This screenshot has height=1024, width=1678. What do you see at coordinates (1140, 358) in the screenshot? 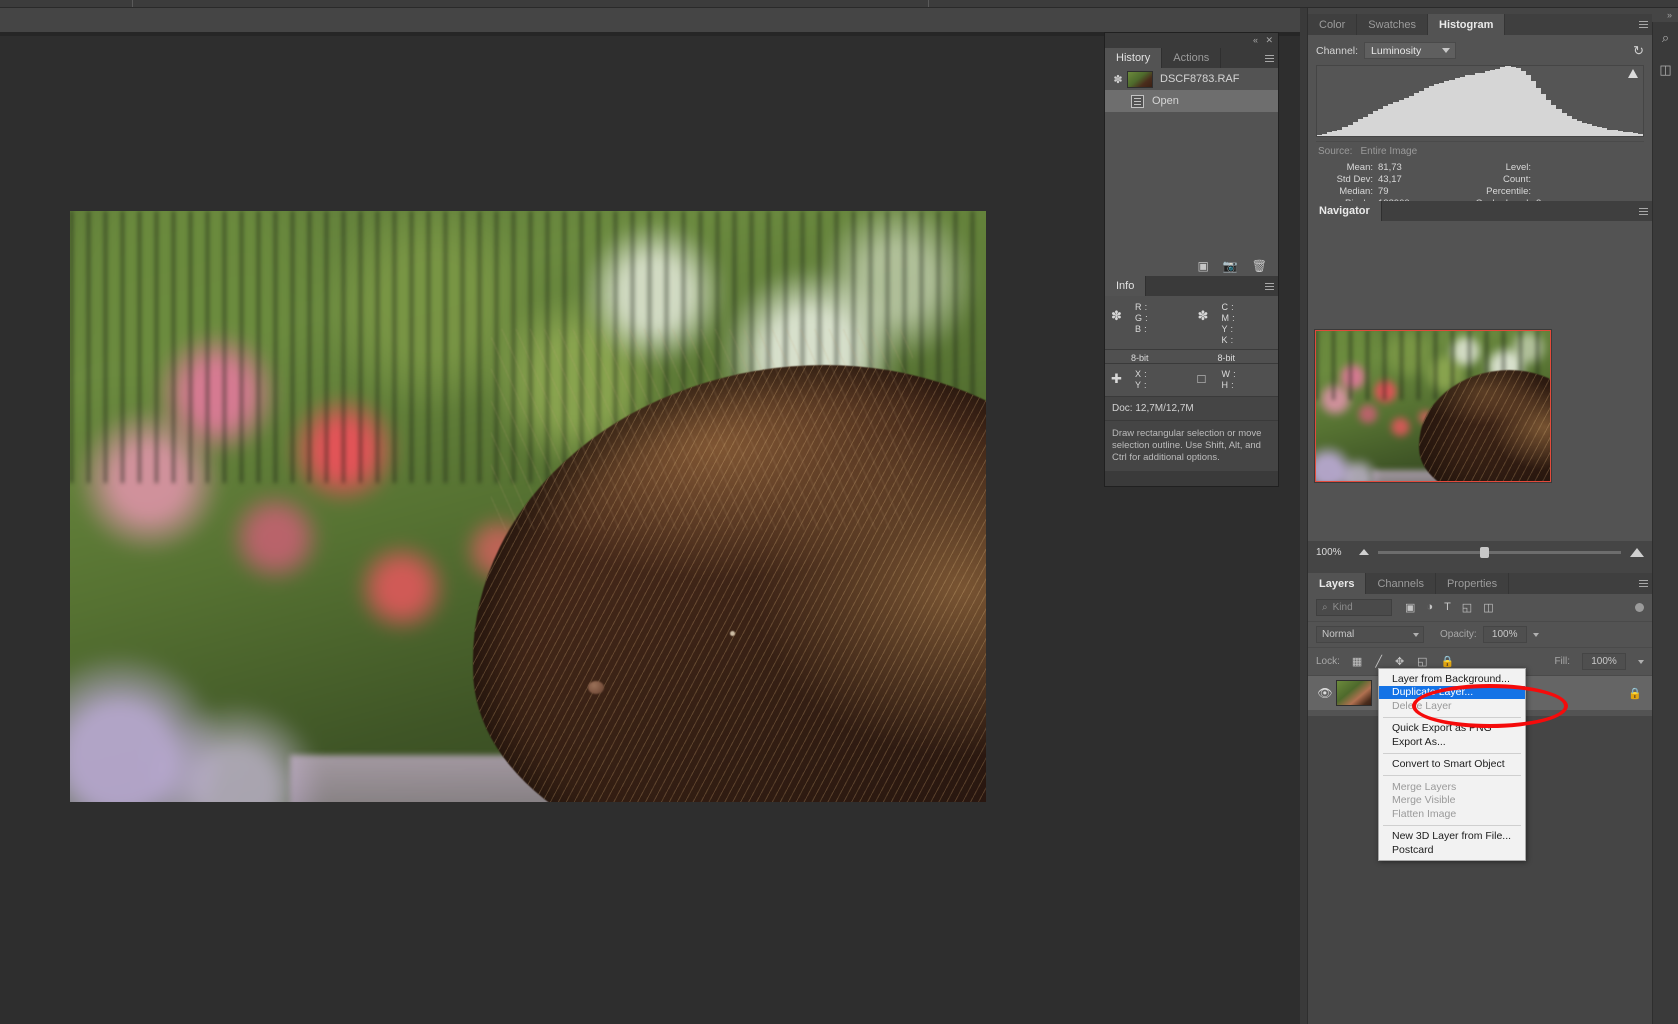
I see `info-left-depth: 8-bit` at bounding box center [1140, 358].